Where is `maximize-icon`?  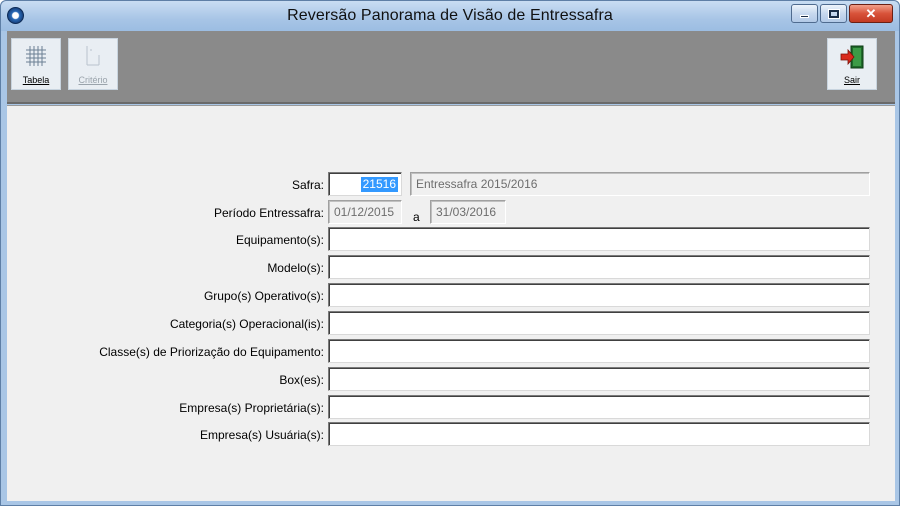
maximize-icon is located at coordinates (833, 13).